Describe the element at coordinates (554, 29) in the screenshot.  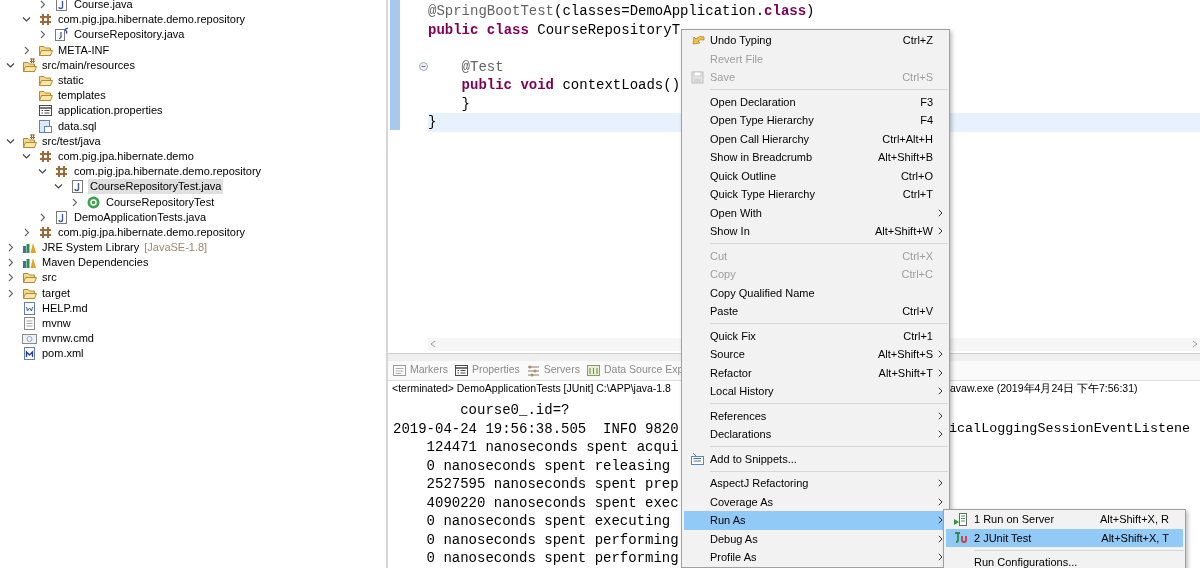
I see `code-line: public class CourseRepositoryT` at that location.